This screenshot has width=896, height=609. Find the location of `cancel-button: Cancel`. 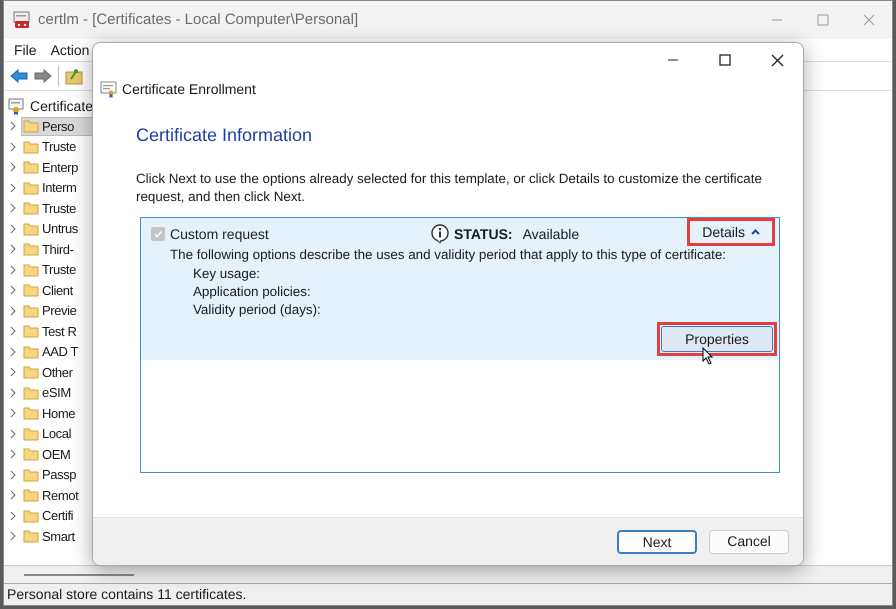

cancel-button: Cancel is located at coordinates (749, 542).